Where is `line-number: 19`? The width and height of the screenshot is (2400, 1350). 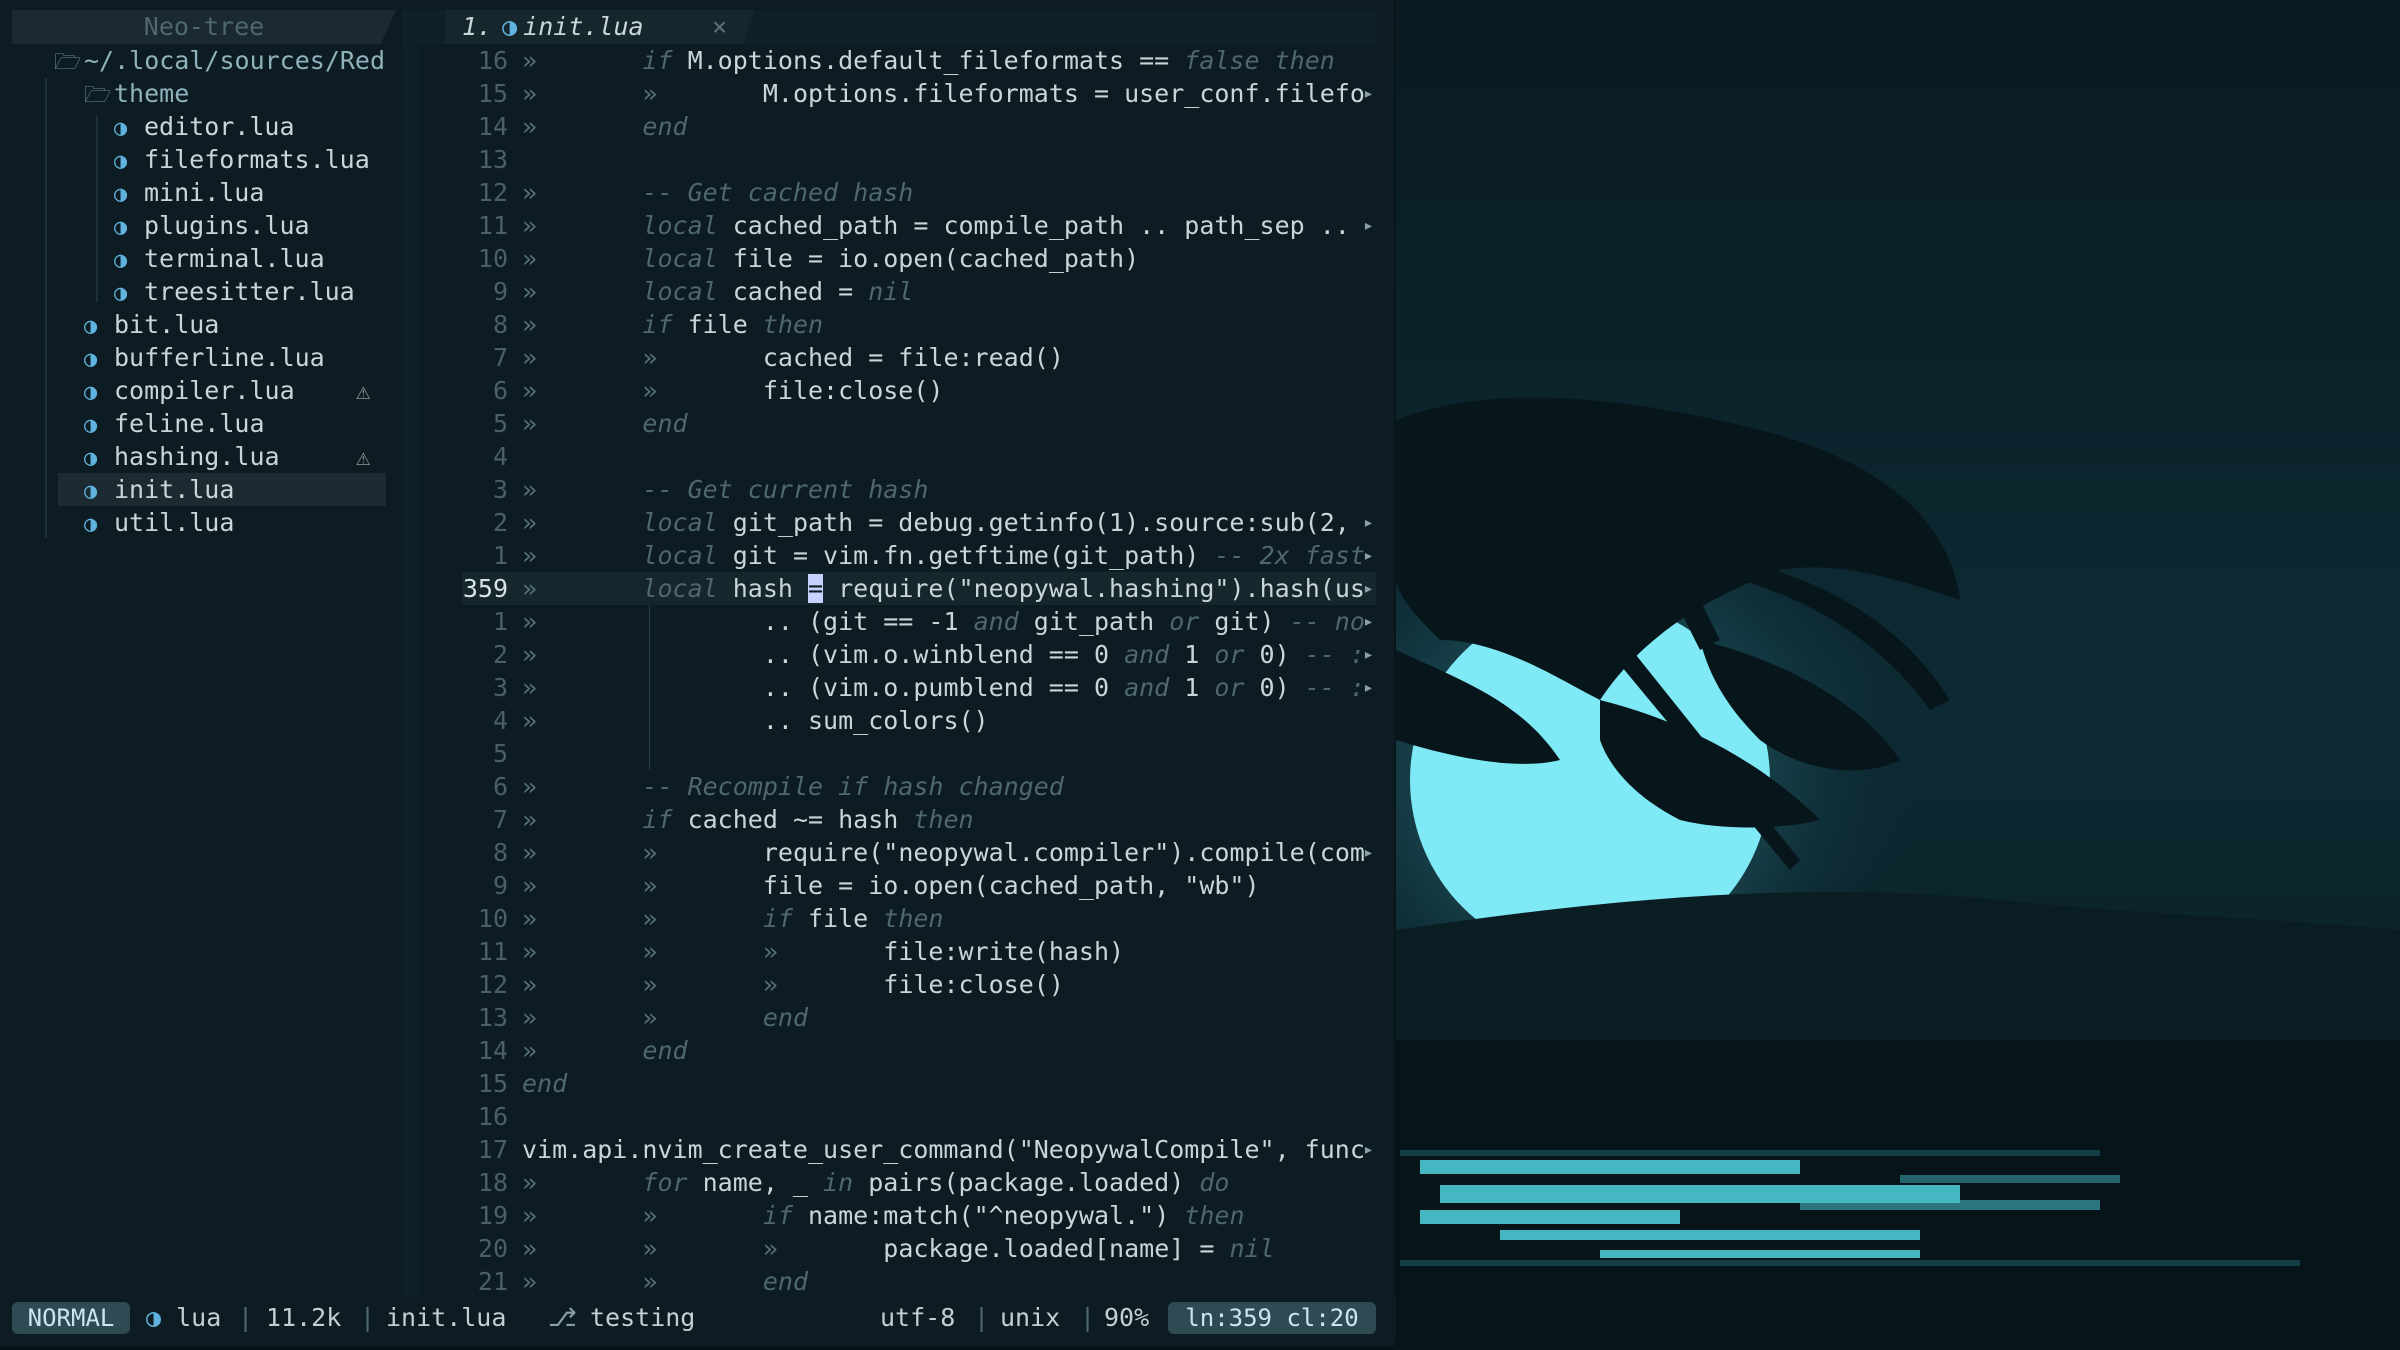 line-number: 19 is located at coordinates (492, 1215).